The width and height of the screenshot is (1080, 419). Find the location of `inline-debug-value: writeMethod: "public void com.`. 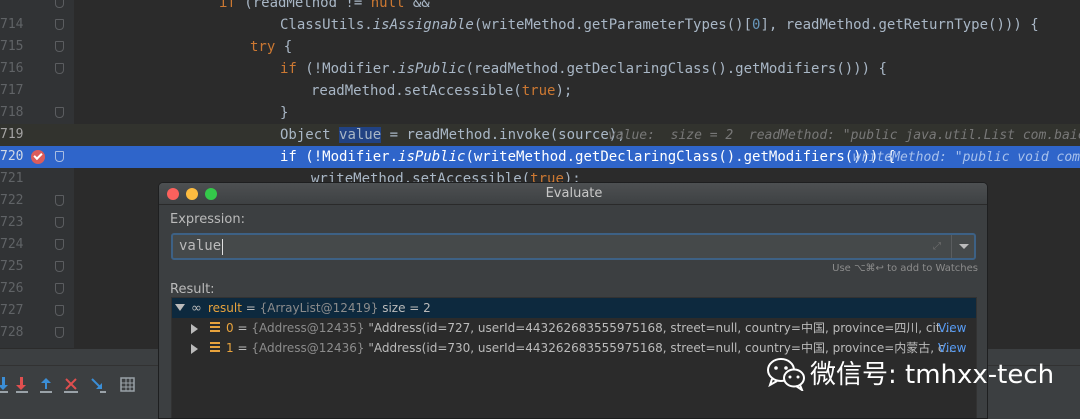

inline-debug-value: writeMethod: "public void com. is located at coordinates (966, 157).